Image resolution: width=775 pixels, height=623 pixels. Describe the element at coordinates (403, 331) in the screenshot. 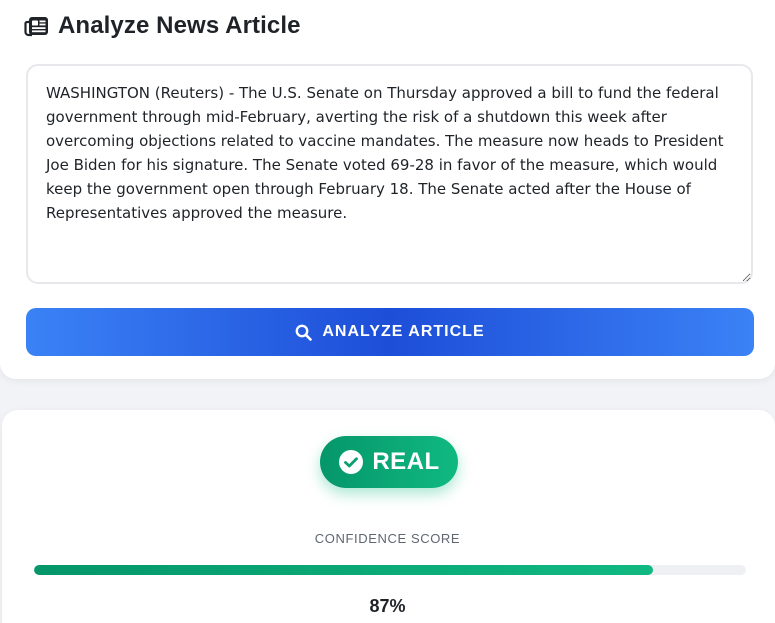

I see `analyze-button-label: ANALYZE ARTICLE` at that location.